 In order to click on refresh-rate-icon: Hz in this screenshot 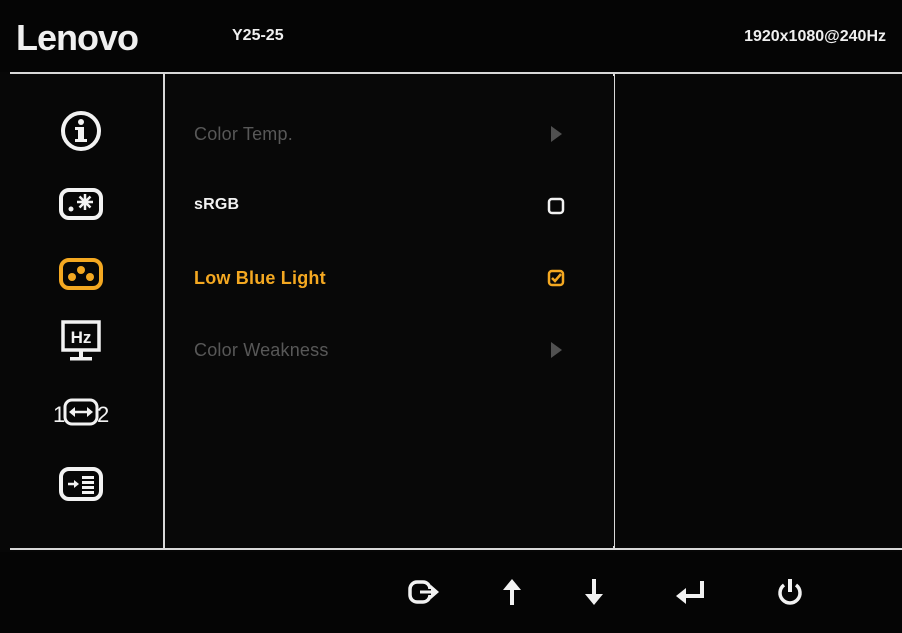, I will do `click(81, 340)`.